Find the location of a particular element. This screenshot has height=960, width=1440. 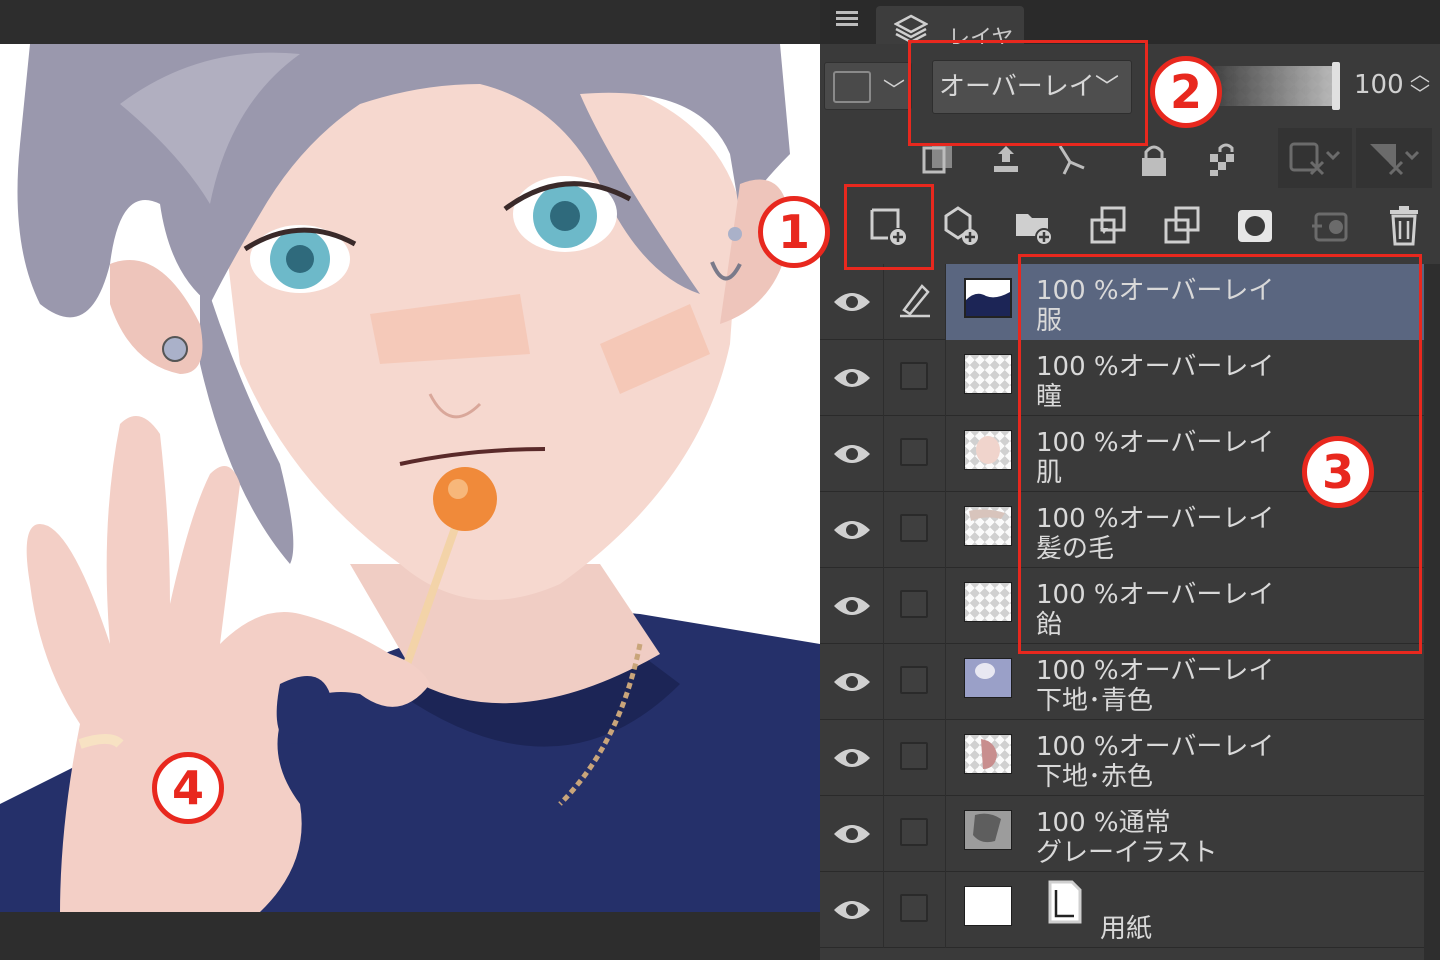

layer-name: 用紙 is located at coordinates (1126, 929).